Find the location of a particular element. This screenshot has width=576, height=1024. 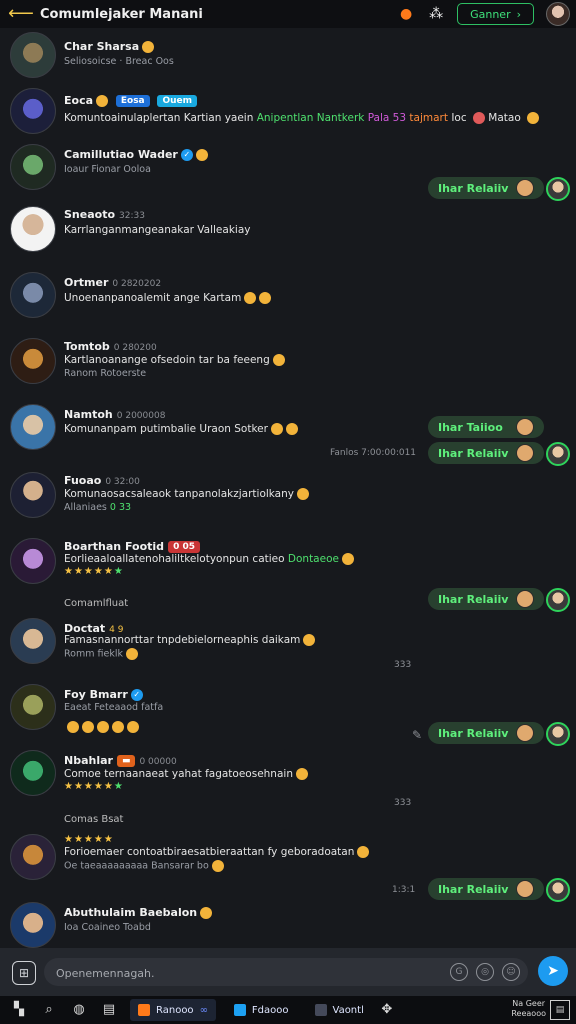

message-meta: Ioaur Fionar Ooloa is located at coordinates (107, 169).